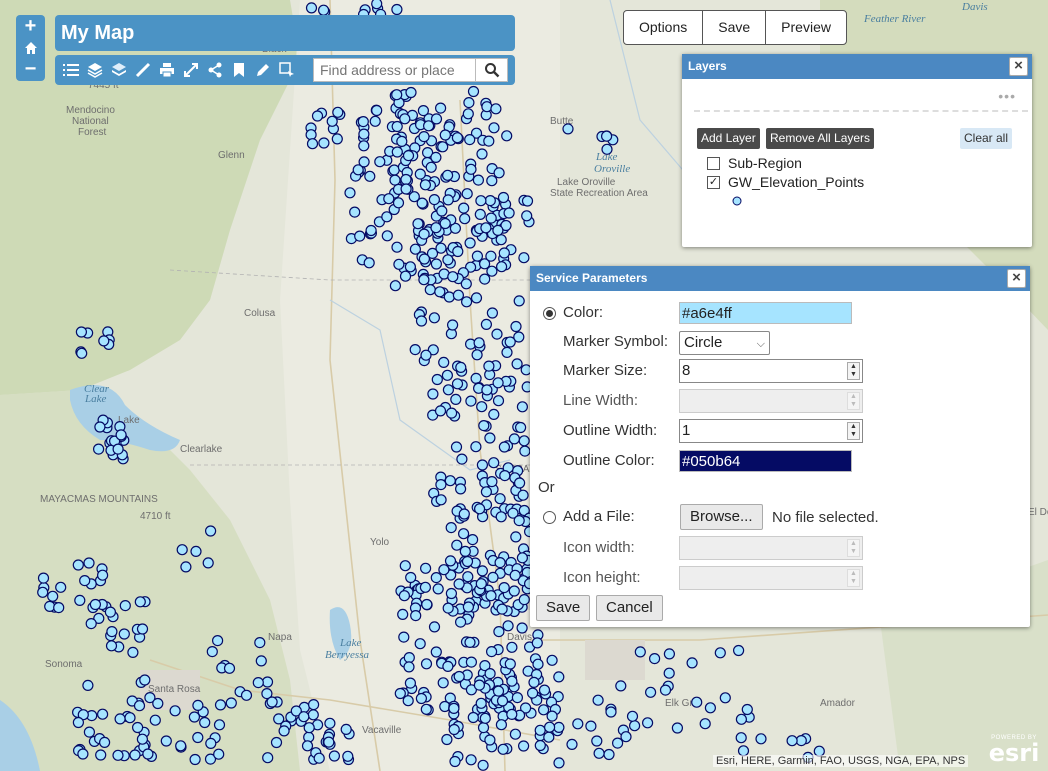 Image resolution: width=1048 pixels, height=771 pixels. I want to click on zoom-out-button: −, so click(30, 69).